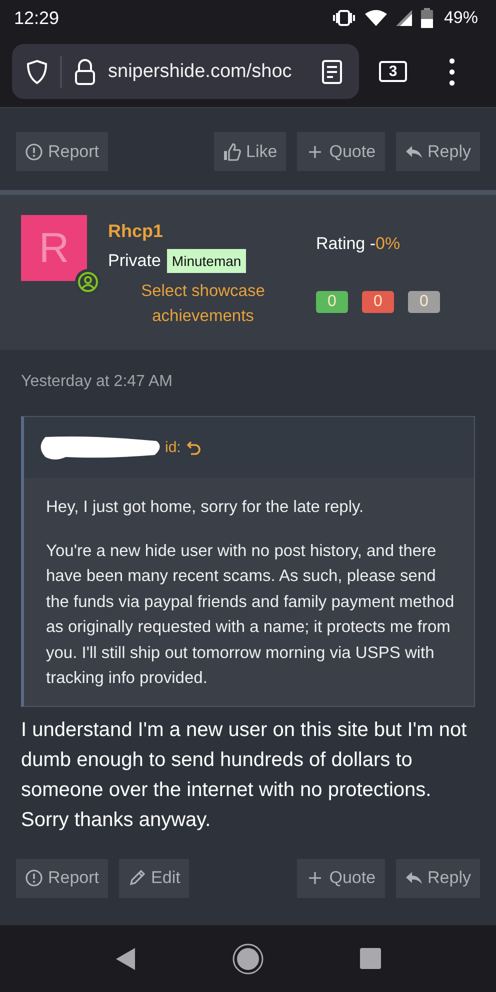  Describe the element at coordinates (332, 71) in the screenshot. I see `reader-view-icon` at that location.